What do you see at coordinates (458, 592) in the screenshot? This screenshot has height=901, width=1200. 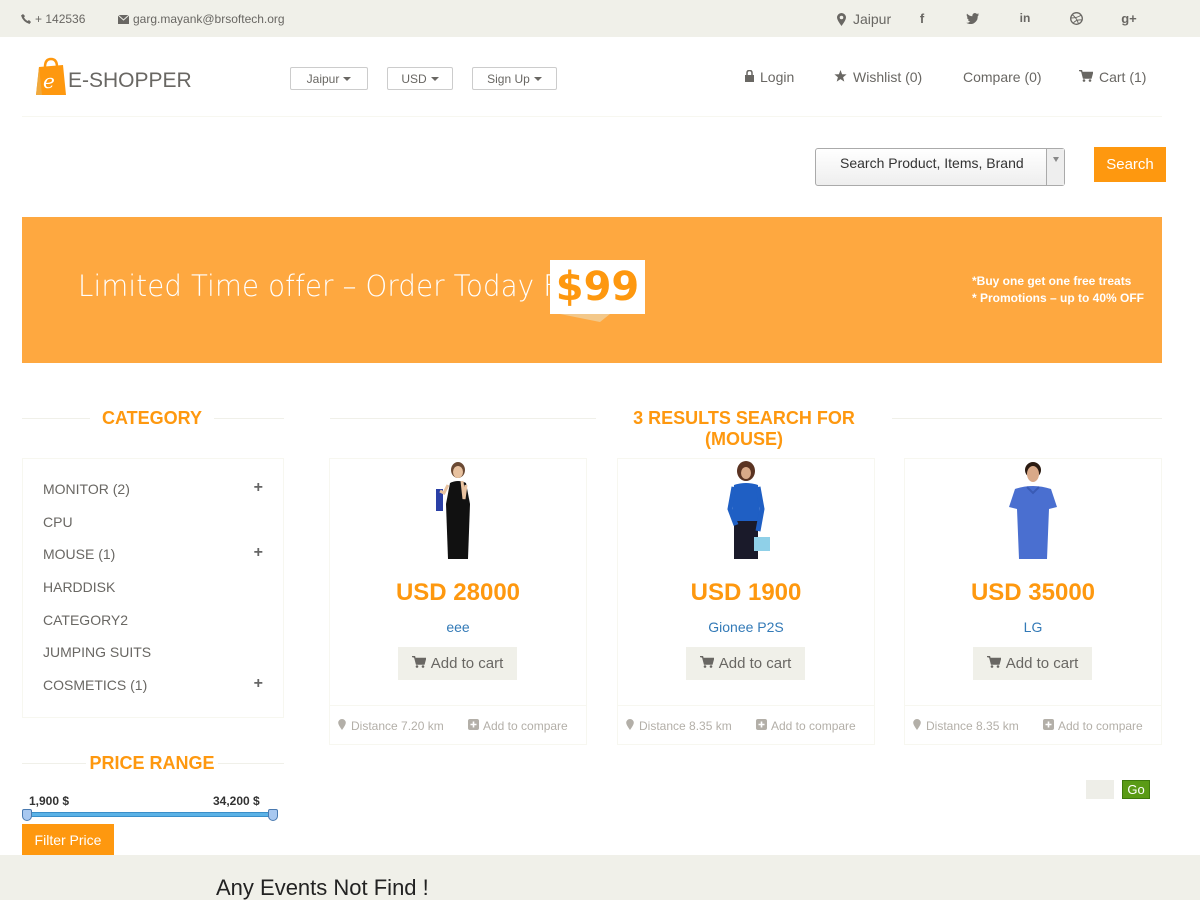 I see `product-price: USD 28000` at bounding box center [458, 592].